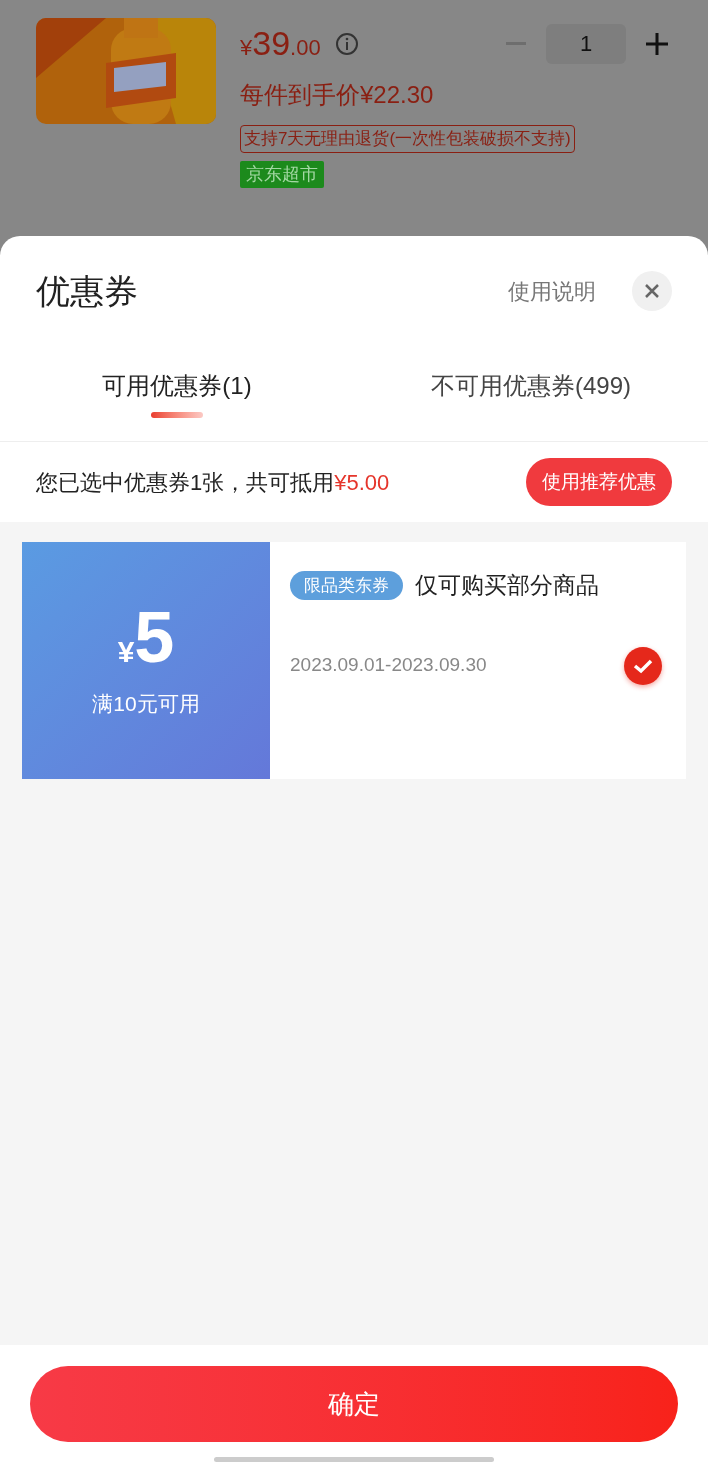 The width and height of the screenshot is (708, 1464). What do you see at coordinates (657, 43) in the screenshot?
I see `plus-icon` at bounding box center [657, 43].